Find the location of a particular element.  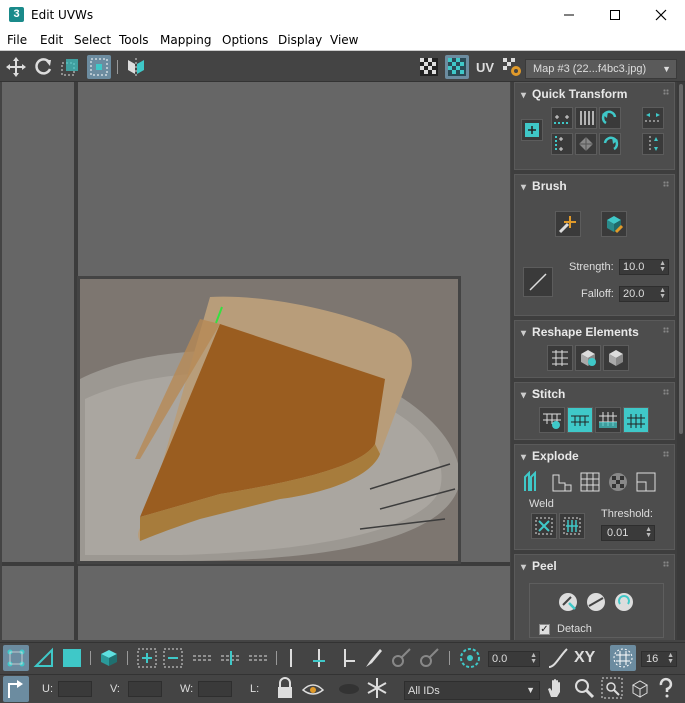

stitch-to-target-button is located at coordinates (580, 420).